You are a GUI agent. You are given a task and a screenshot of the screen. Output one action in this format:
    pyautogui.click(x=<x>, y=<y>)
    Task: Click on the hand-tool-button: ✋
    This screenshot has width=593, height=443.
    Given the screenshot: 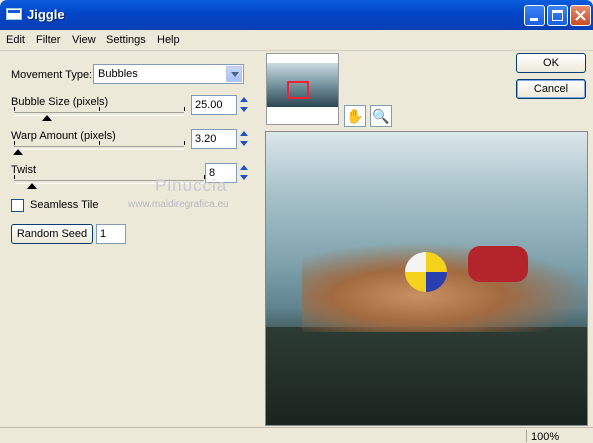 What is the action you would take?
    pyautogui.click(x=355, y=116)
    